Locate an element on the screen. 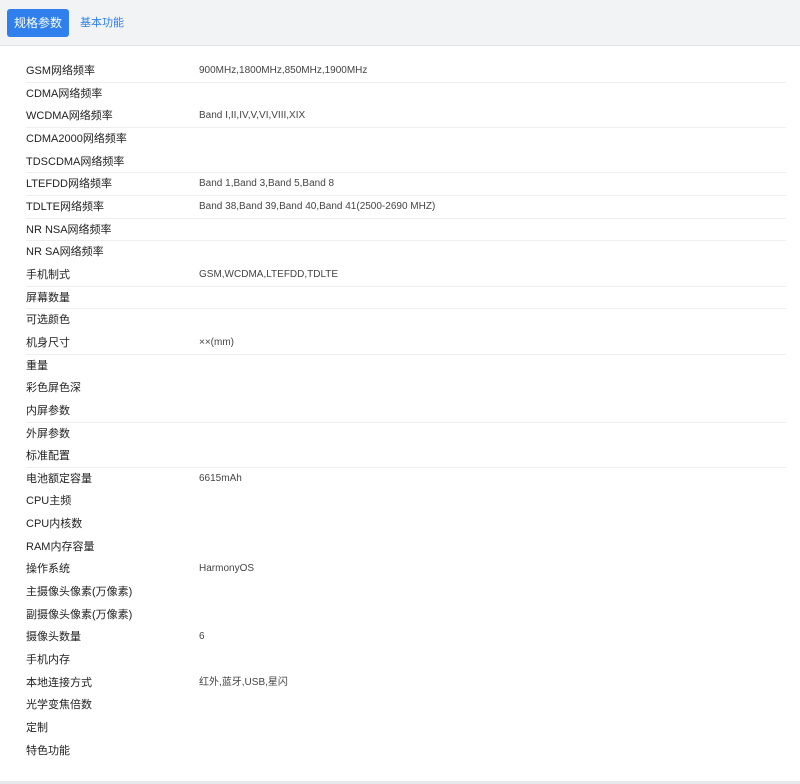  spec-label: 标准配置 is located at coordinates (48, 456).